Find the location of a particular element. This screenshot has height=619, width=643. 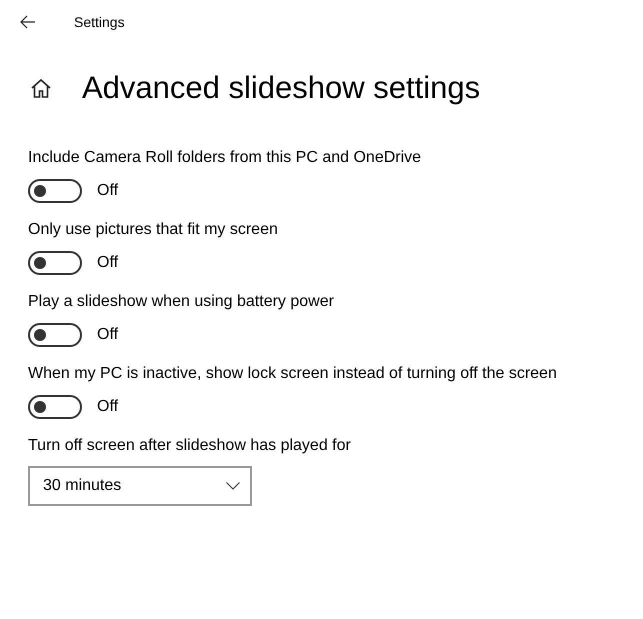

chevron-down-icon is located at coordinates (233, 486).